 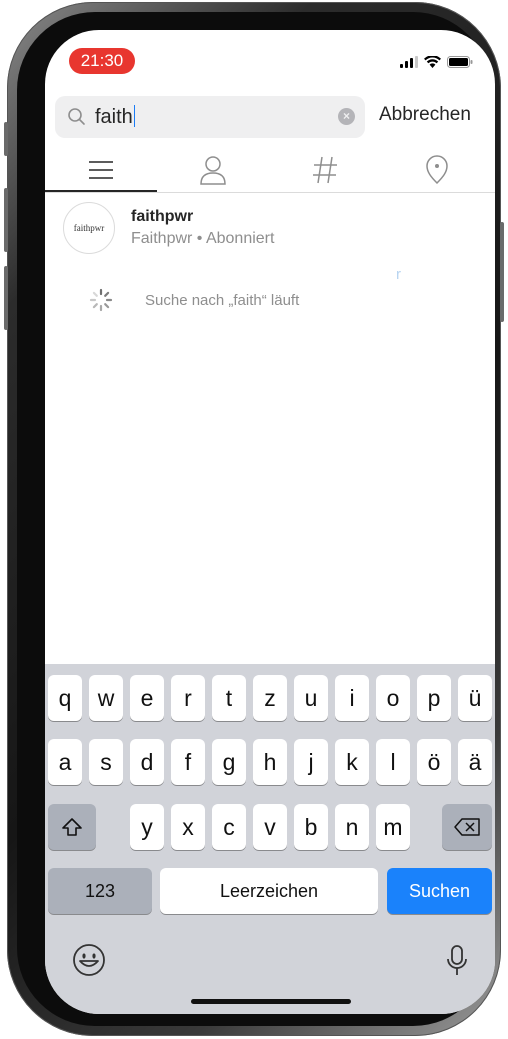 I want to click on key-x: x, so click(x=188, y=827).